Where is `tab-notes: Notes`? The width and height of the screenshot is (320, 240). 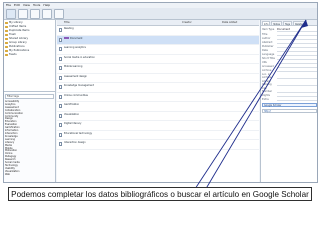 tab-notes: Notes is located at coordinates (276, 23).